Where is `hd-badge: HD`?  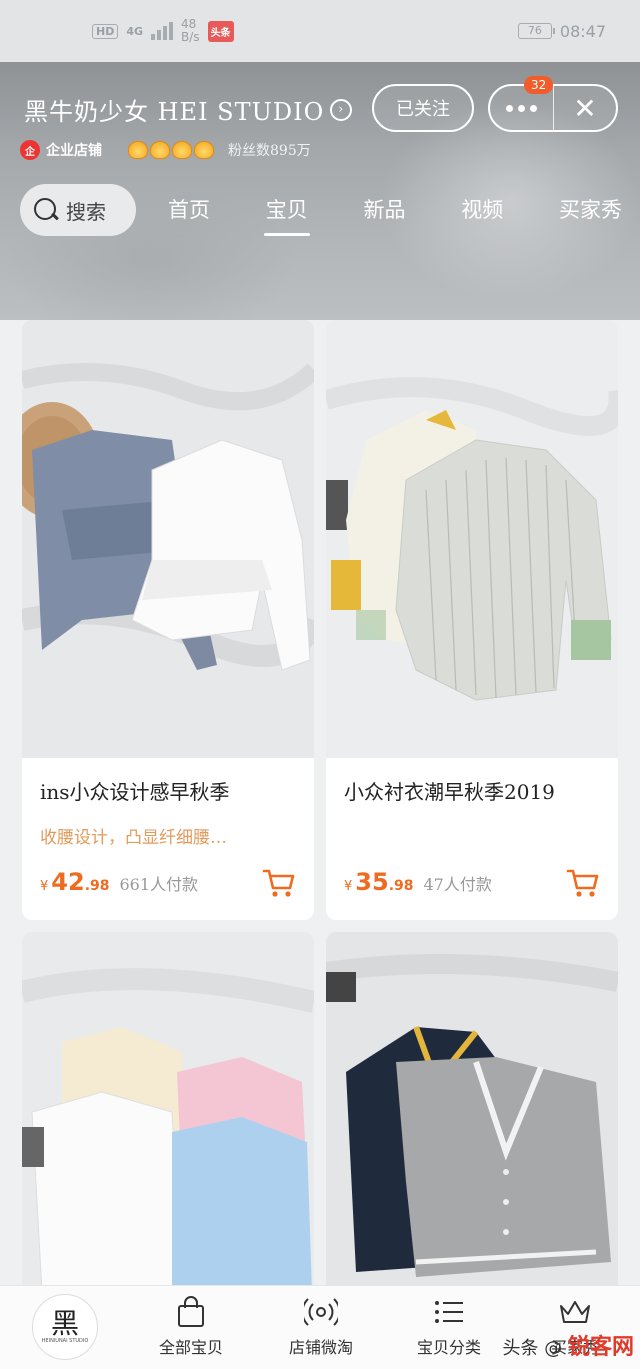 hd-badge: HD is located at coordinates (105, 31).